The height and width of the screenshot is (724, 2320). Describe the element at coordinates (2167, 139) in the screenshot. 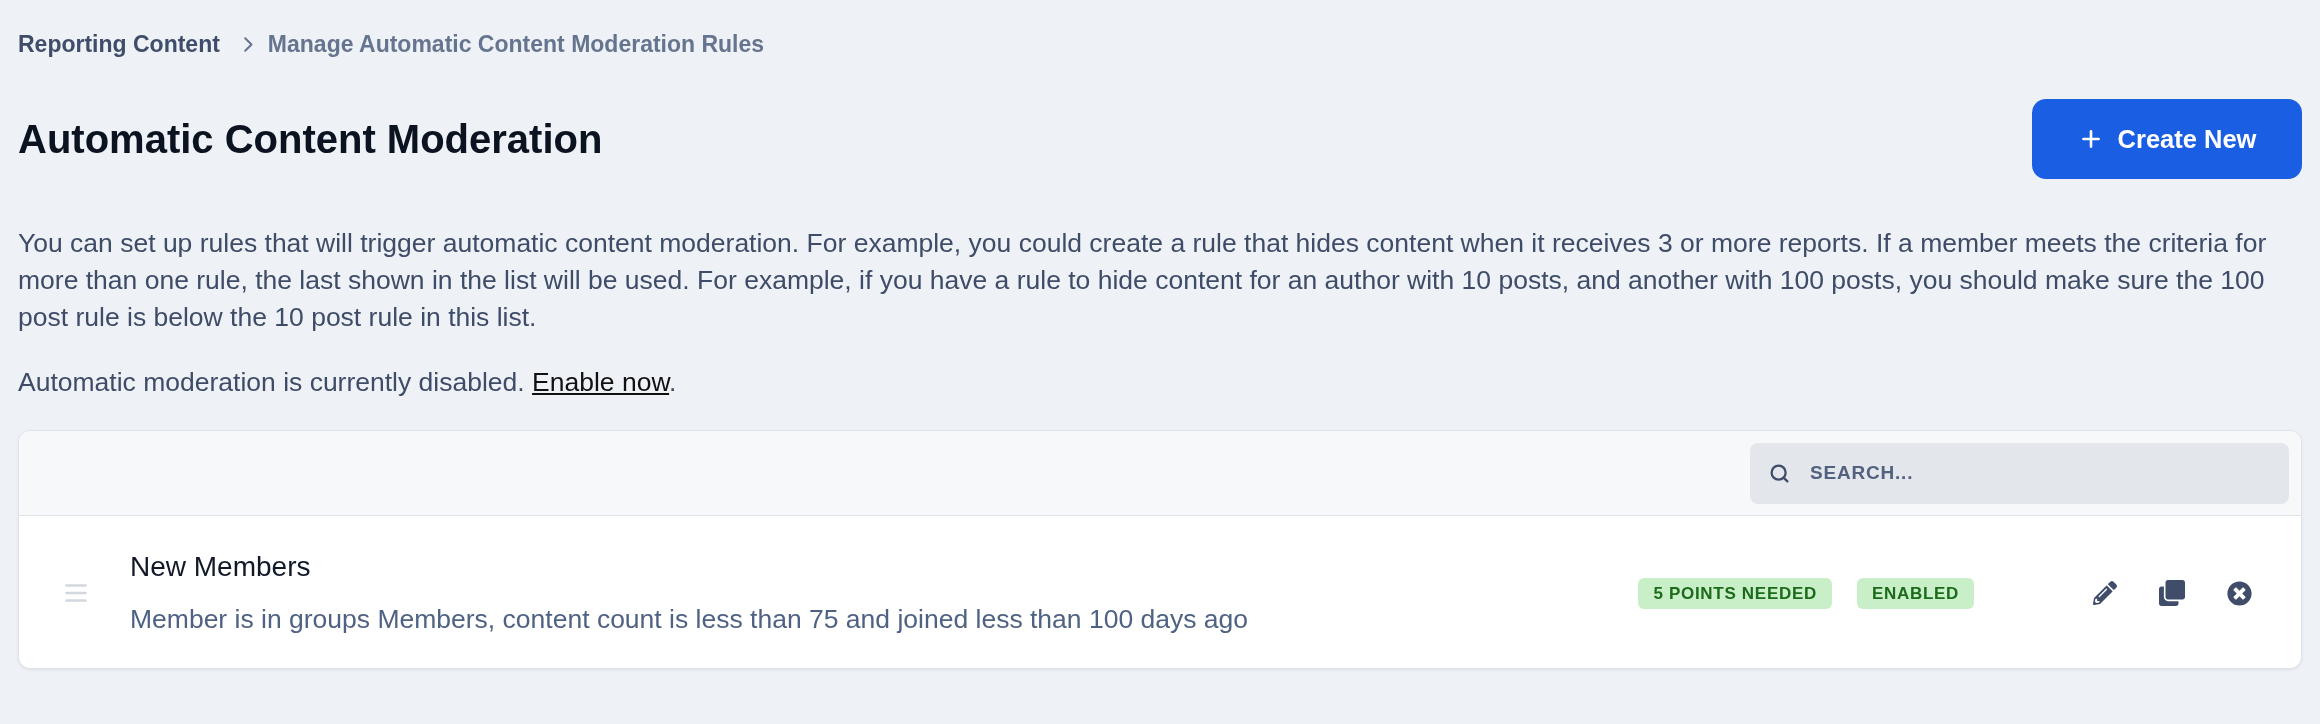

I see `create-new-button: Create New` at that location.